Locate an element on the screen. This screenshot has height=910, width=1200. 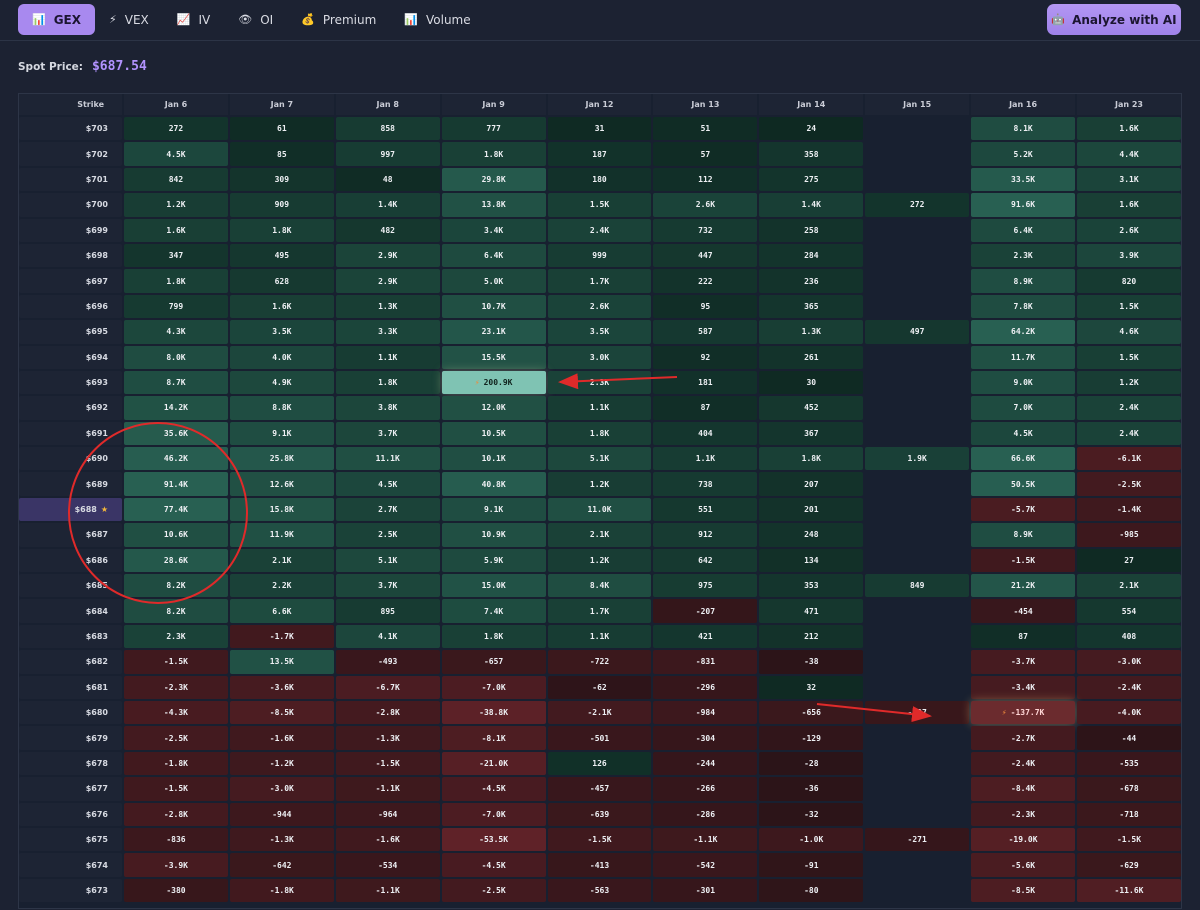
gex-cell: 999 is located at coordinates (599, 255).